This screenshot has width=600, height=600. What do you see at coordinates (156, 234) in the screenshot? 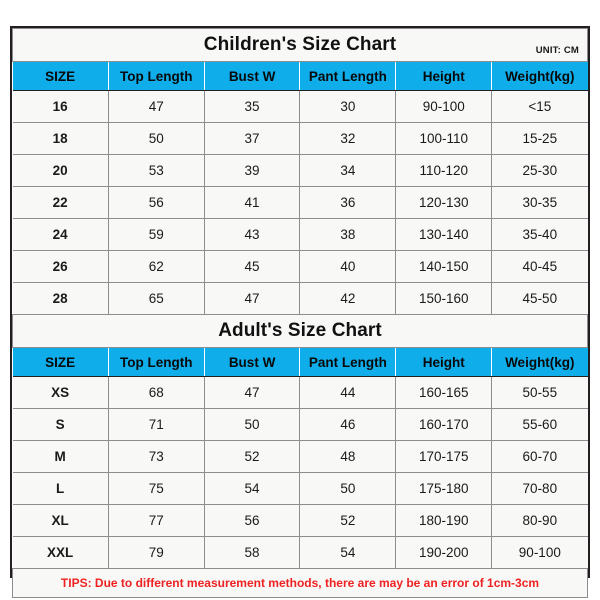
I see `cell-top-length: 59` at bounding box center [156, 234].